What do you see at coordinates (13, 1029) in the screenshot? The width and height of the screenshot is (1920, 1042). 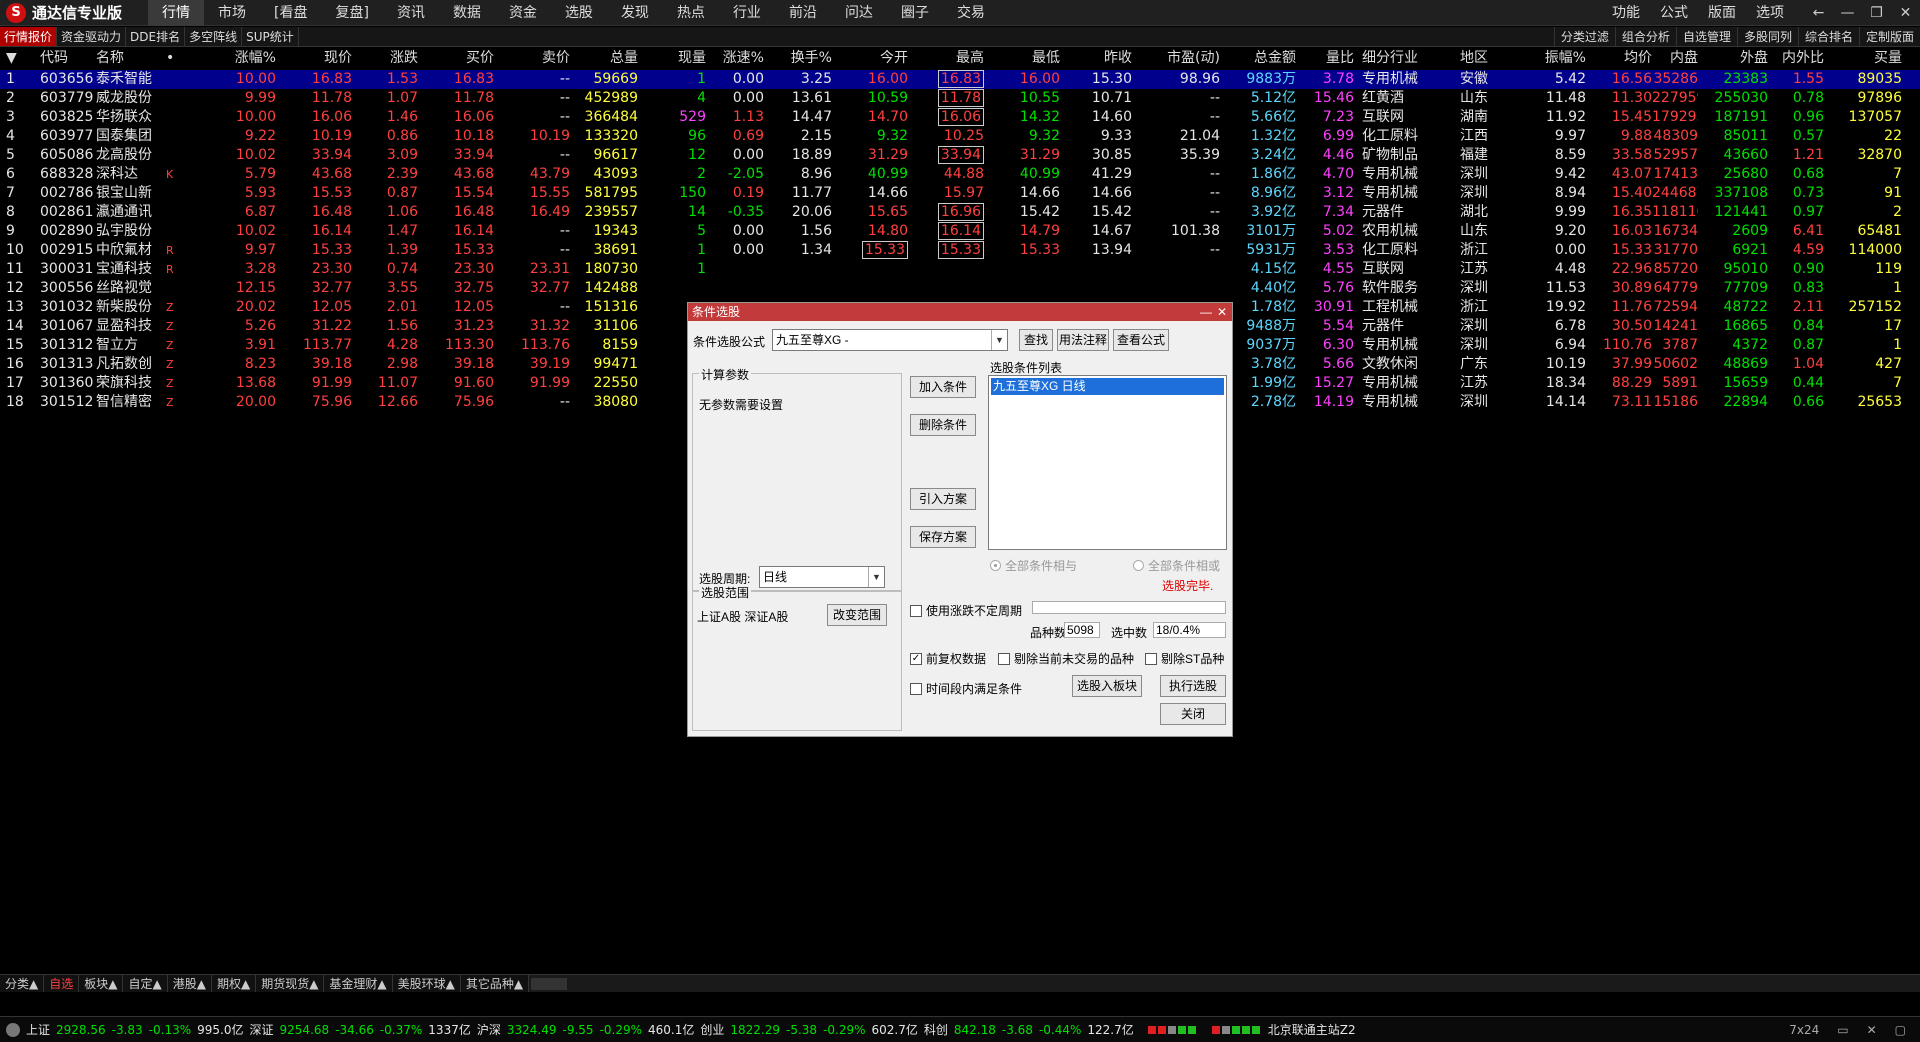 I see `status-menu-icon` at bounding box center [13, 1029].